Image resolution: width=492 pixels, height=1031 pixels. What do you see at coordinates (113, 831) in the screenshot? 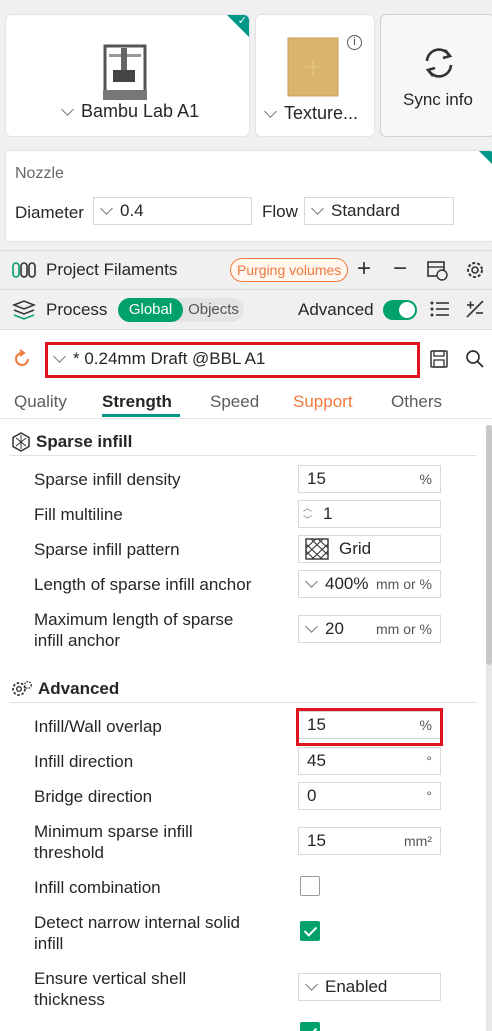
I see `min-threshold-label-line1: Minimum sparse infill` at bounding box center [113, 831].